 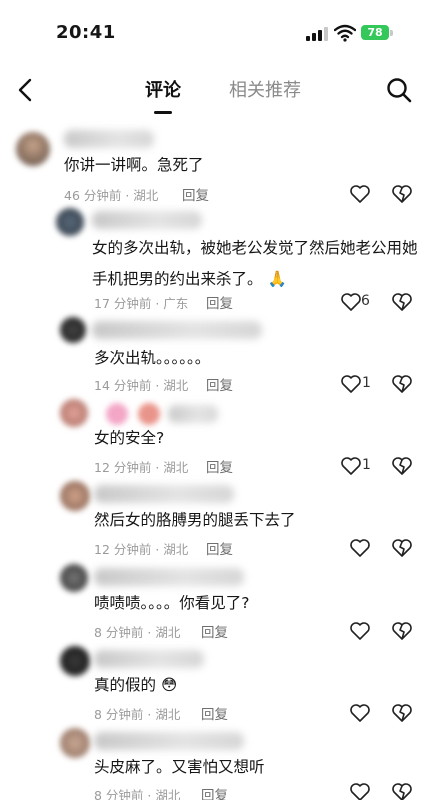 What do you see at coordinates (345, 33) in the screenshot?
I see `wifi-icon` at bounding box center [345, 33].